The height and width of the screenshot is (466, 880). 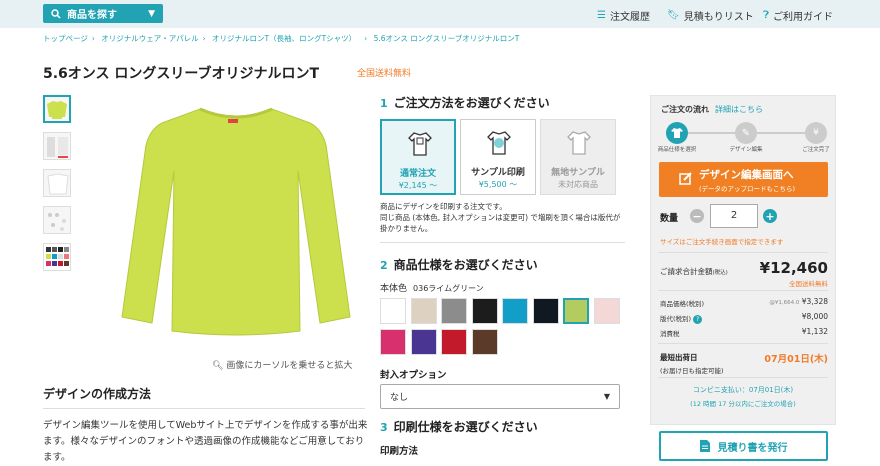 What do you see at coordinates (677, 150) in the screenshot?
I see `step-label: 商品仕様を選択` at bounding box center [677, 150].